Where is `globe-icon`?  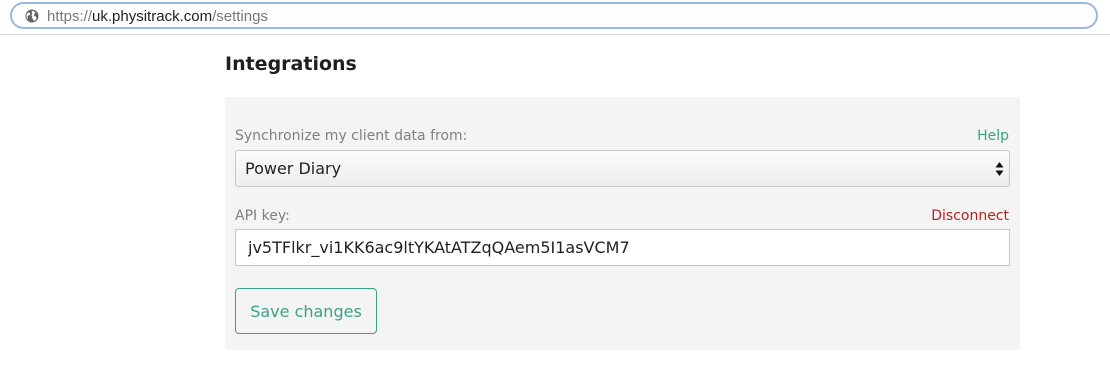
globe-icon is located at coordinates (32, 16).